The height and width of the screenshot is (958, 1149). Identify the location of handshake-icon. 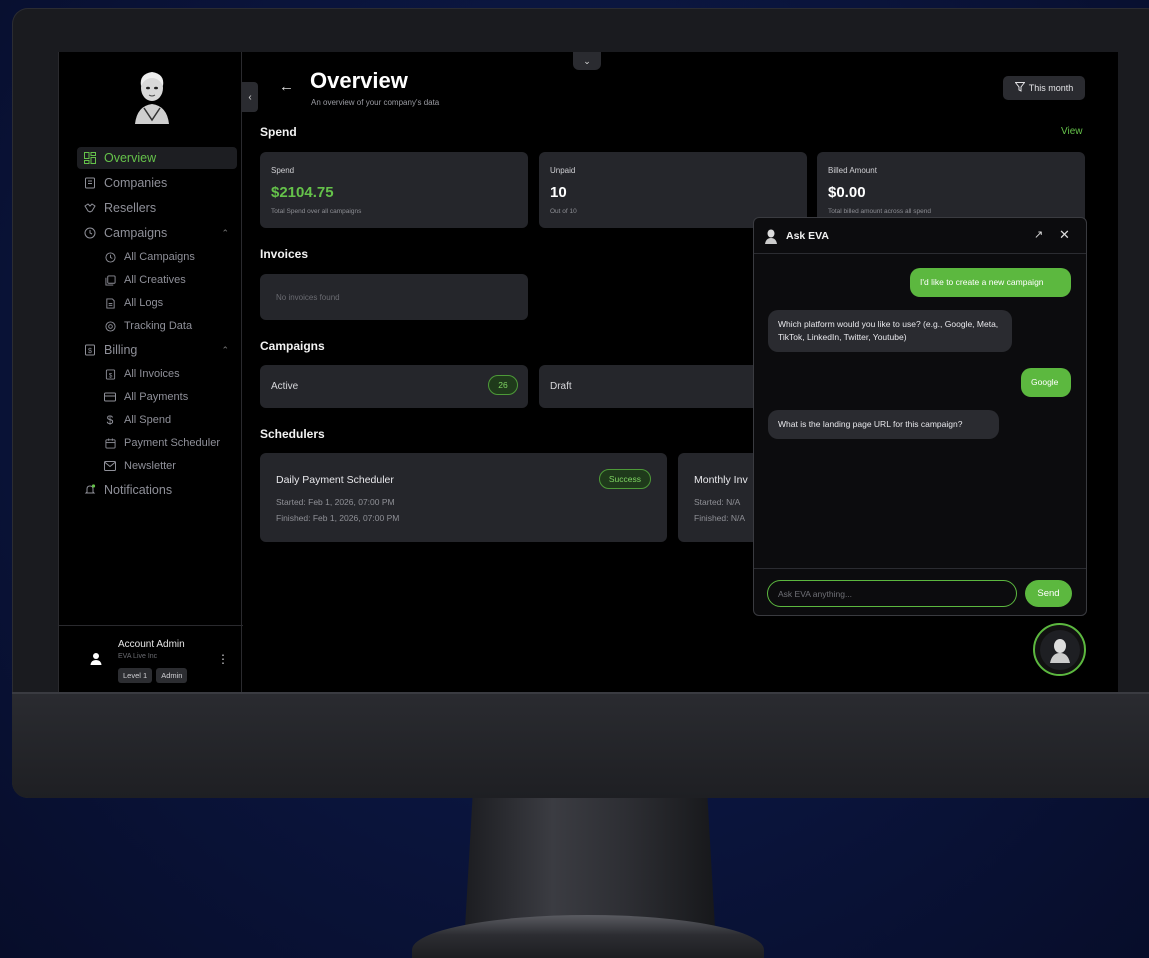
(90, 208).